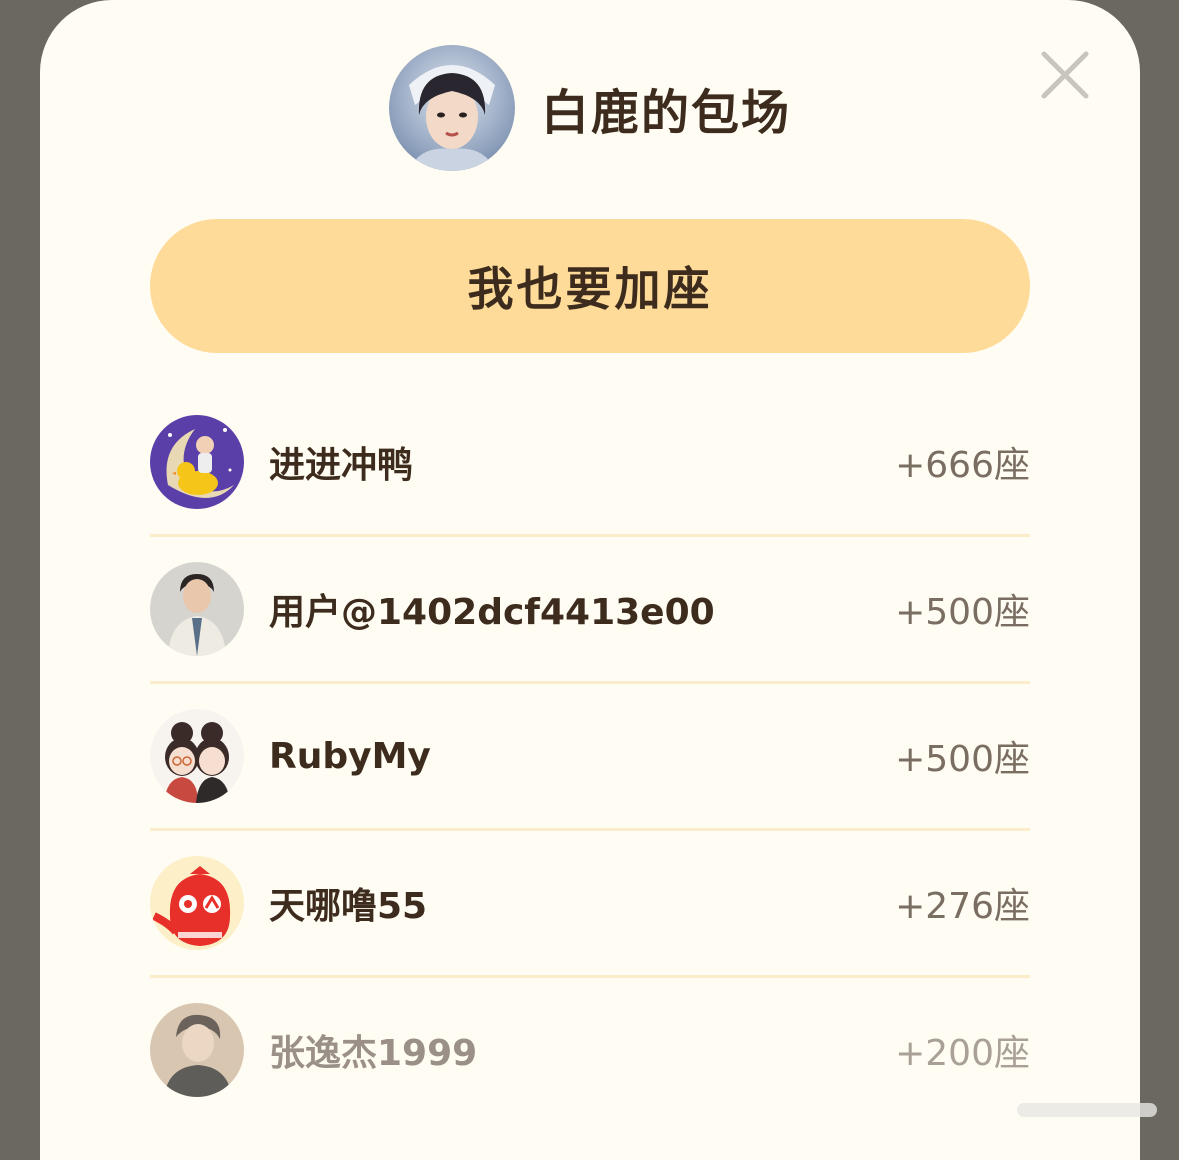 This screenshot has height=1160, width=1179. I want to click on list-item: 天哪噜55 +276座, so click(590, 903).